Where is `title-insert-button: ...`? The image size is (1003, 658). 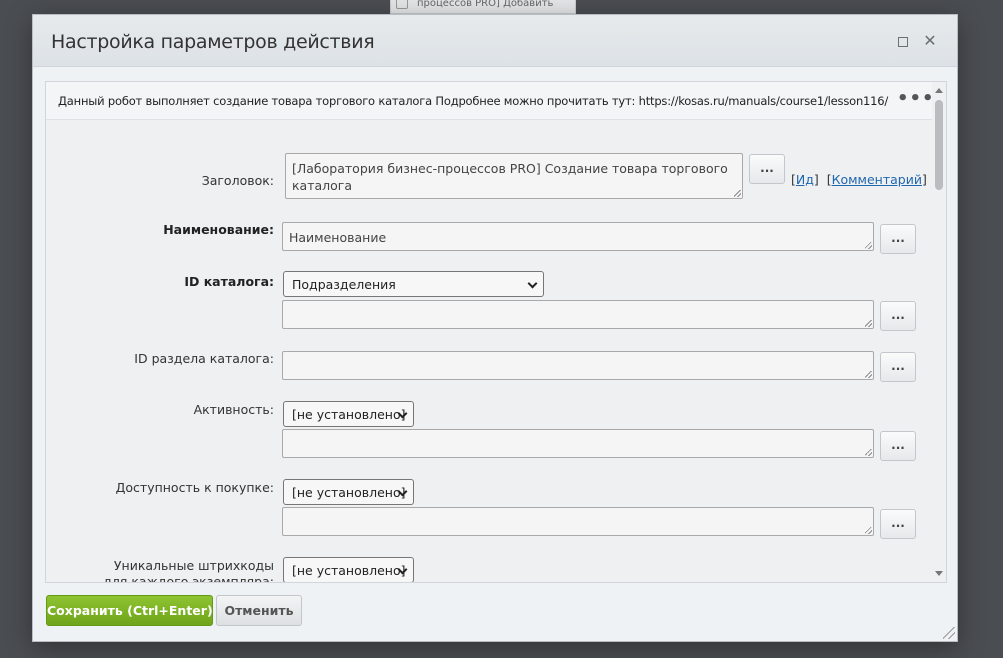
title-insert-button: ... is located at coordinates (767, 169).